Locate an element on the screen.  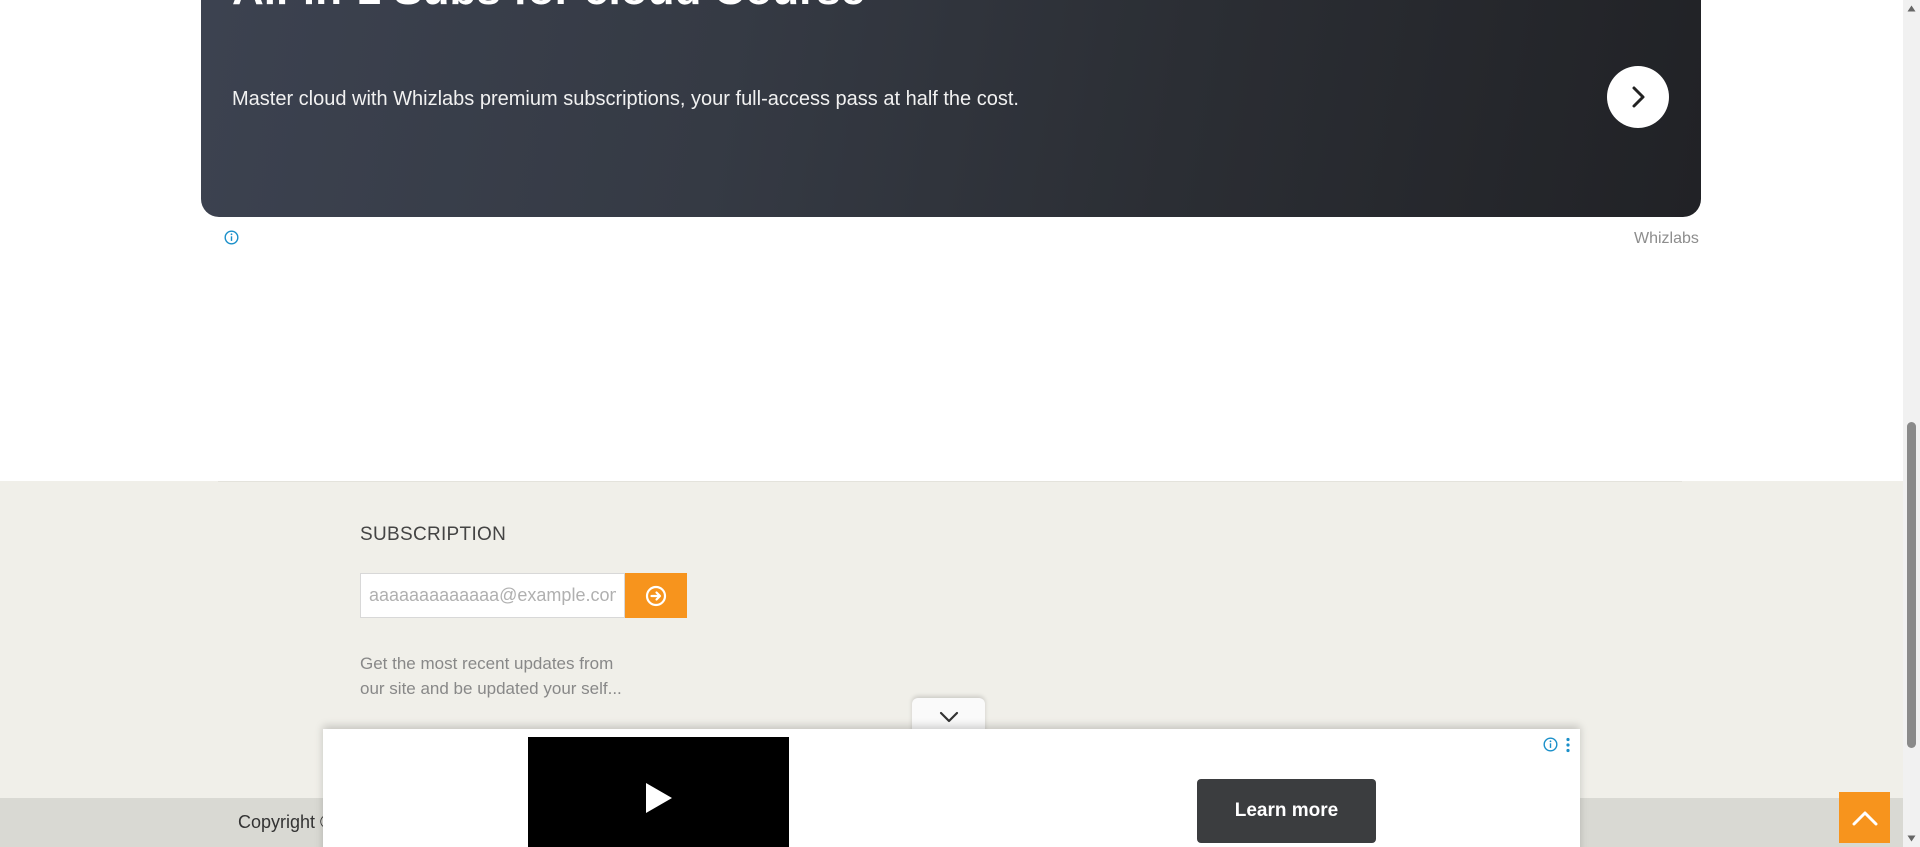
footer-divider is located at coordinates (950, 481).